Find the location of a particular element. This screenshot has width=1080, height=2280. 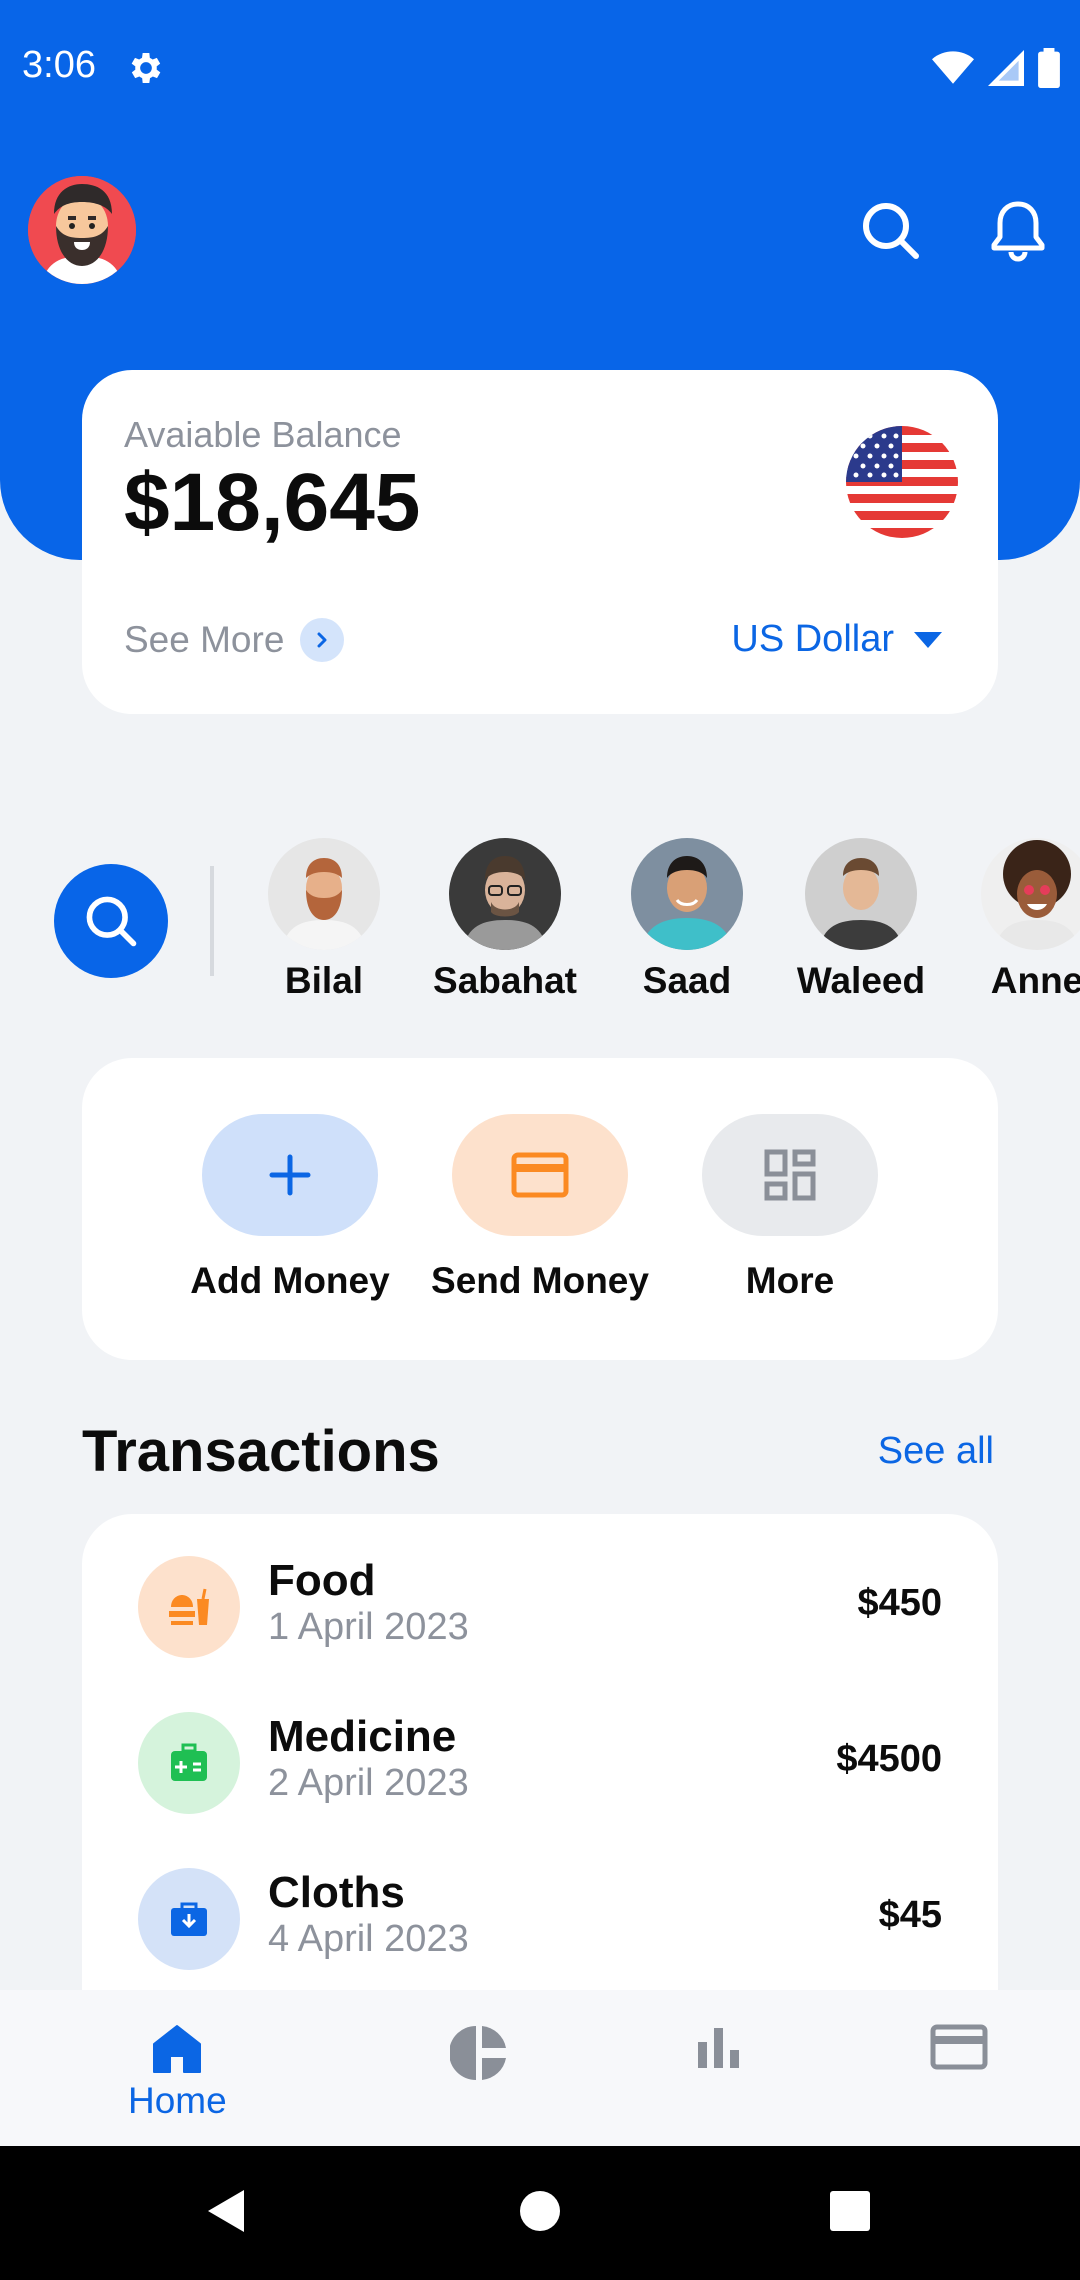

send-money-pill is located at coordinates (540, 1175).